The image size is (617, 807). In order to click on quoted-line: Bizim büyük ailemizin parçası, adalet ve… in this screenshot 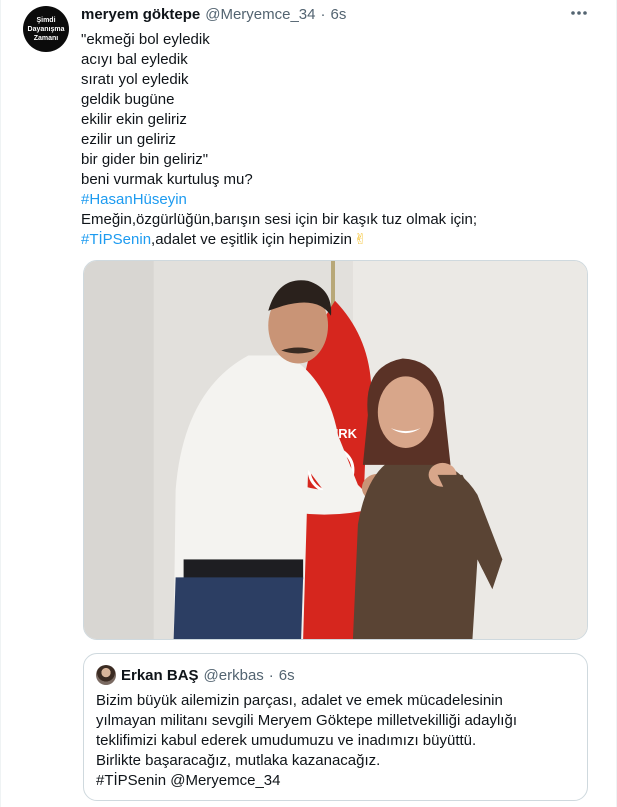, I will do `click(299, 700)`.